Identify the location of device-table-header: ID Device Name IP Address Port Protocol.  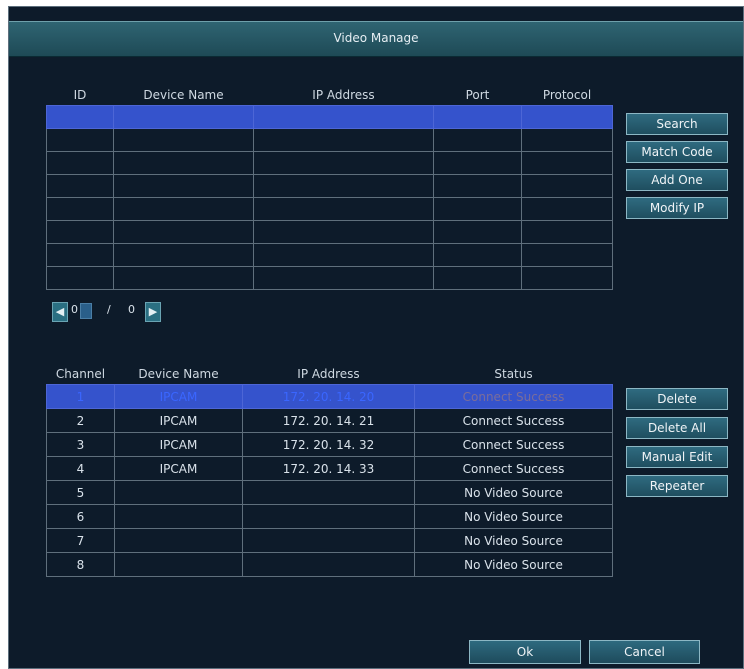
(330, 95).